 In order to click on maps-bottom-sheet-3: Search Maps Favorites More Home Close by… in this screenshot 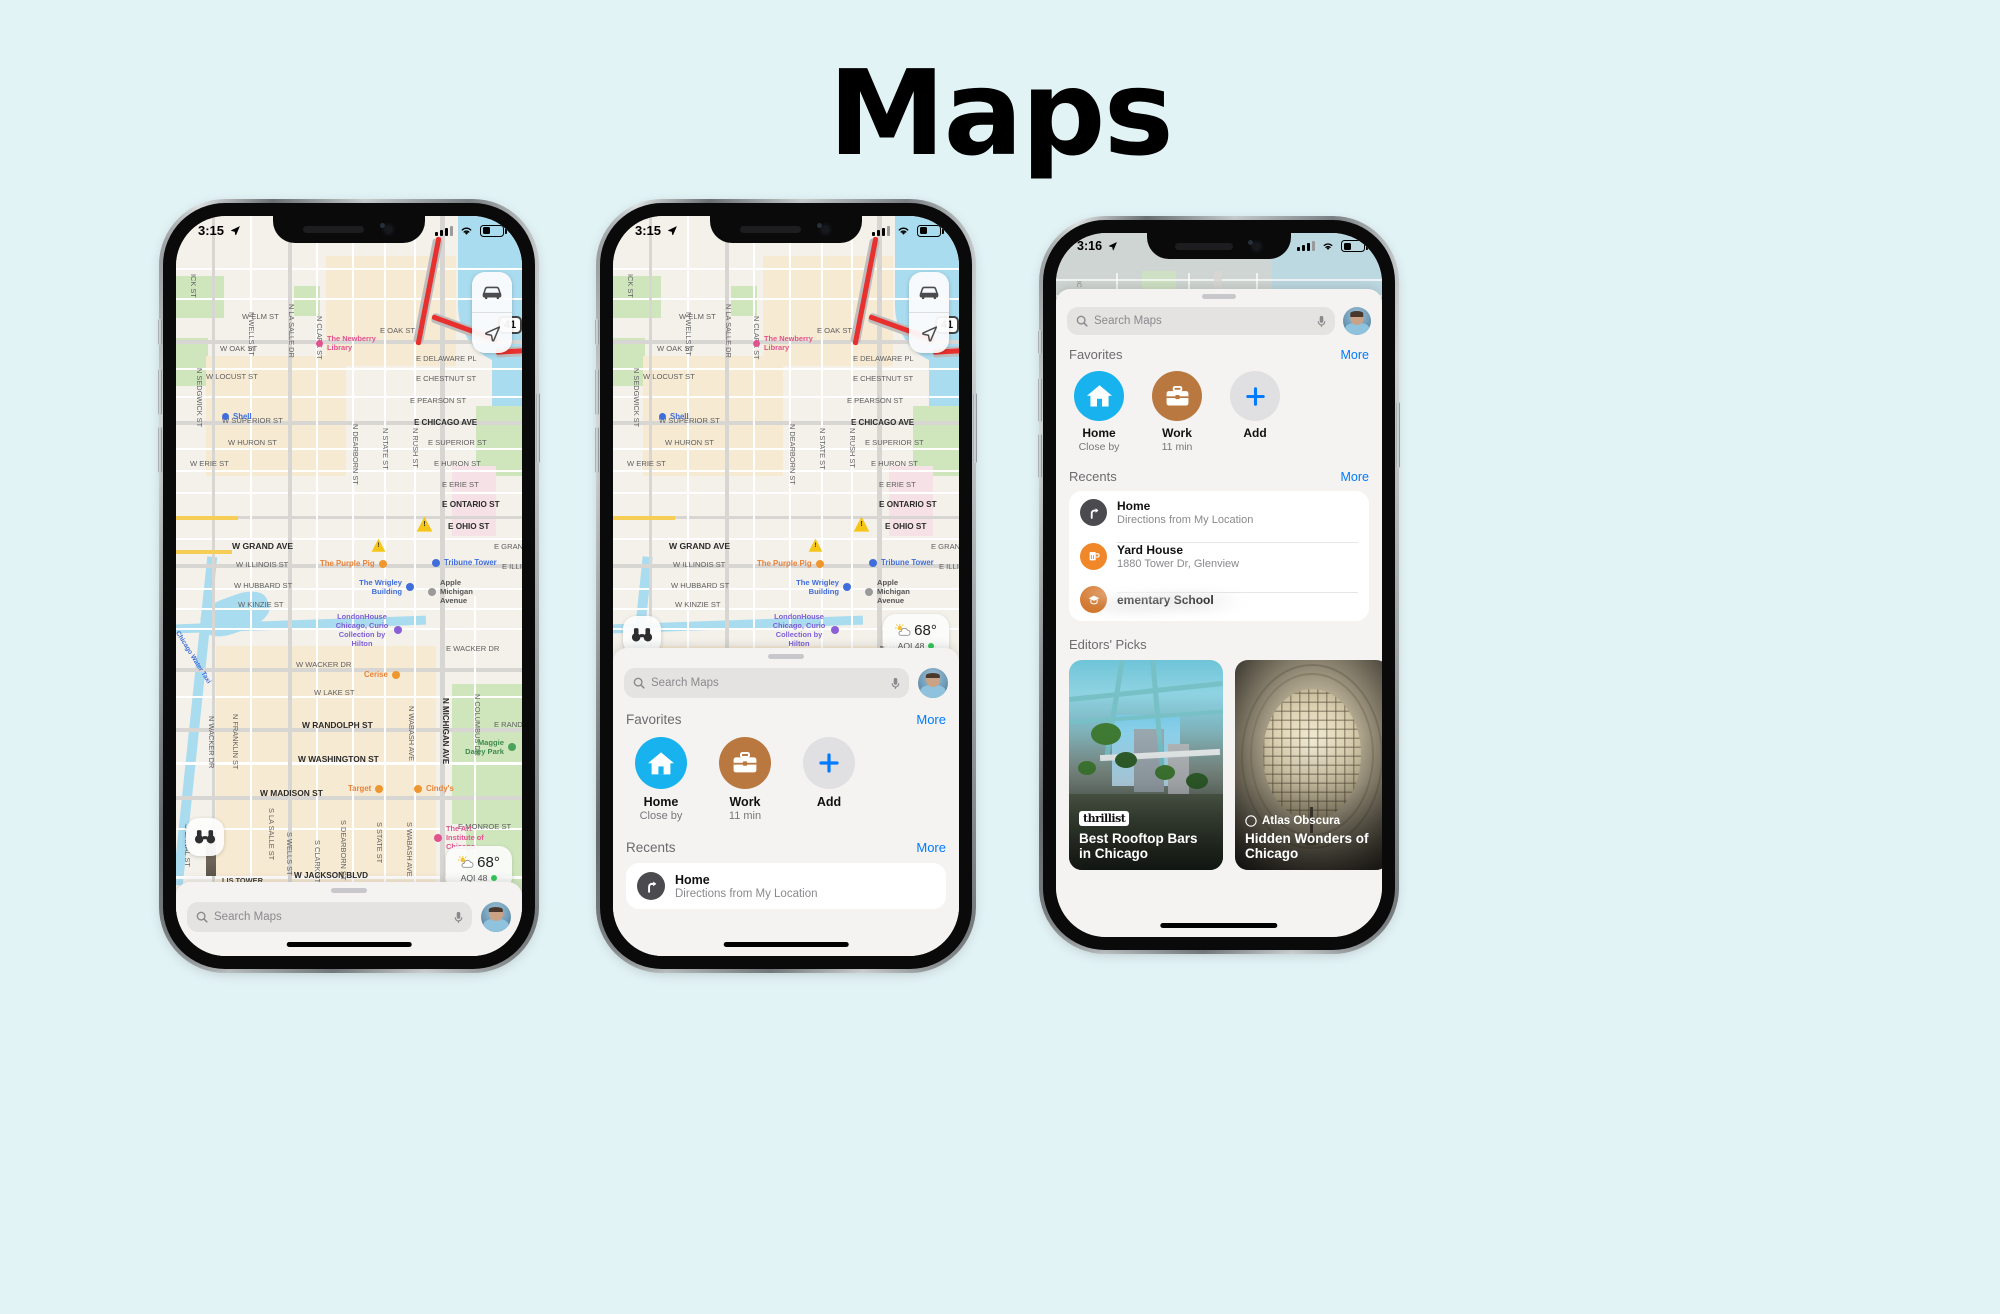, I will do `click(1219, 613)`.